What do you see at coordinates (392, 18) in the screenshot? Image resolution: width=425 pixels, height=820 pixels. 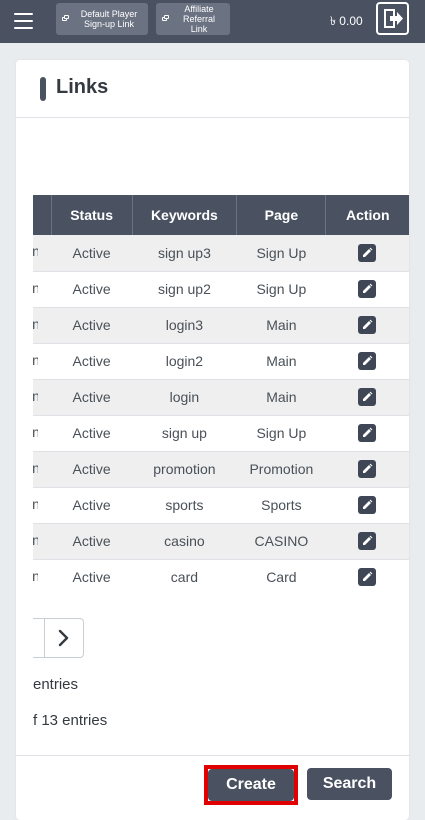 I see `logout-icon` at bounding box center [392, 18].